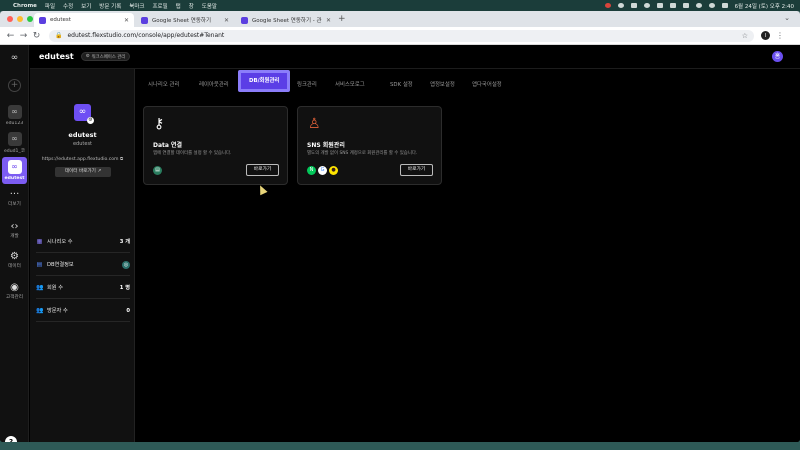  What do you see at coordinates (787, 18) in the screenshot?
I see `chevron-down-icon: ⌄` at bounding box center [787, 18].